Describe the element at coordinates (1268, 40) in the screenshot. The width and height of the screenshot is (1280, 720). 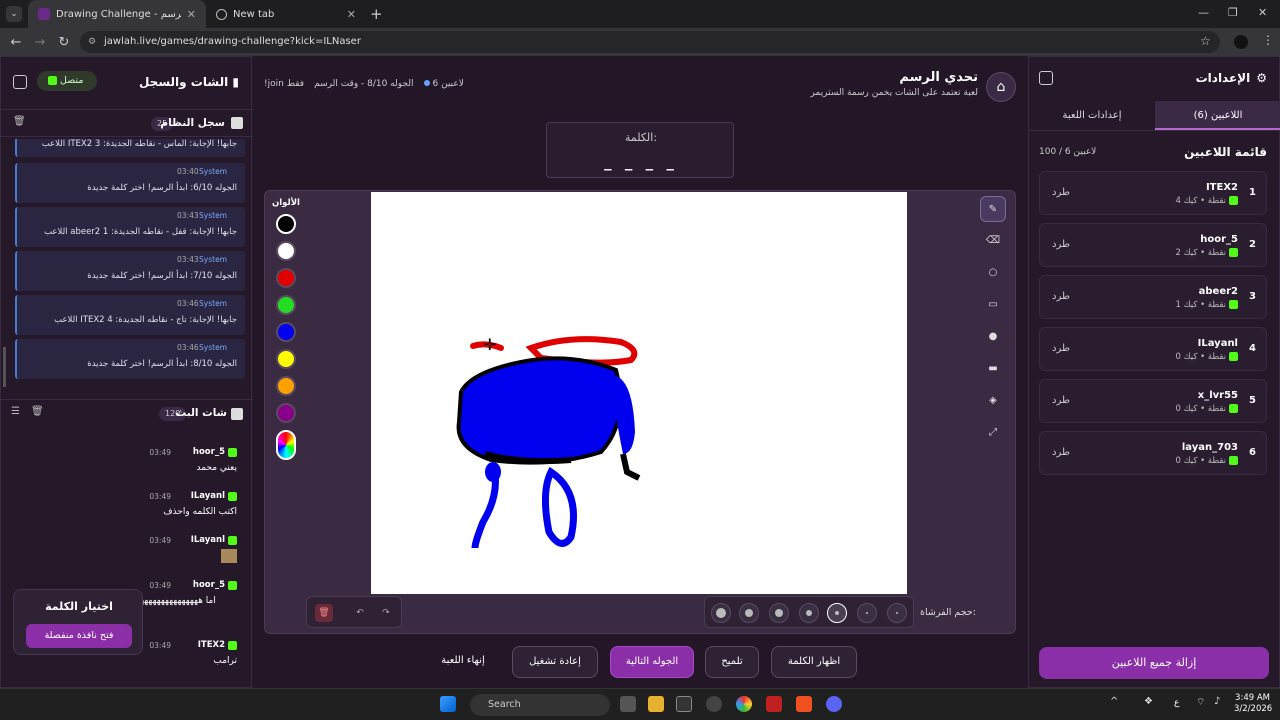
I see `browser-menu-icon: ⋮` at that location.